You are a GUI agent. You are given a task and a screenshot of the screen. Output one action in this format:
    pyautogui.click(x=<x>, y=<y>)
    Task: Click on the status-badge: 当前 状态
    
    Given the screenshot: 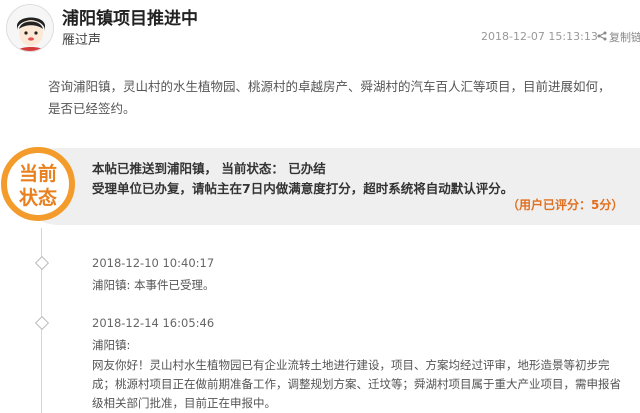 What is the action you would take?
    pyautogui.click(x=38, y=184)
    